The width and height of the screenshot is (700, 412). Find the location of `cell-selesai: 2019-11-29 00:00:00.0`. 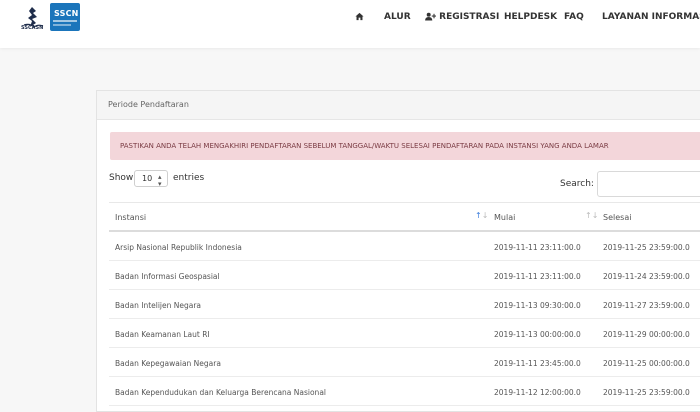

cell-selesai: 2019-11-29 00:00:00.0 is located at coordinates (646, 334).